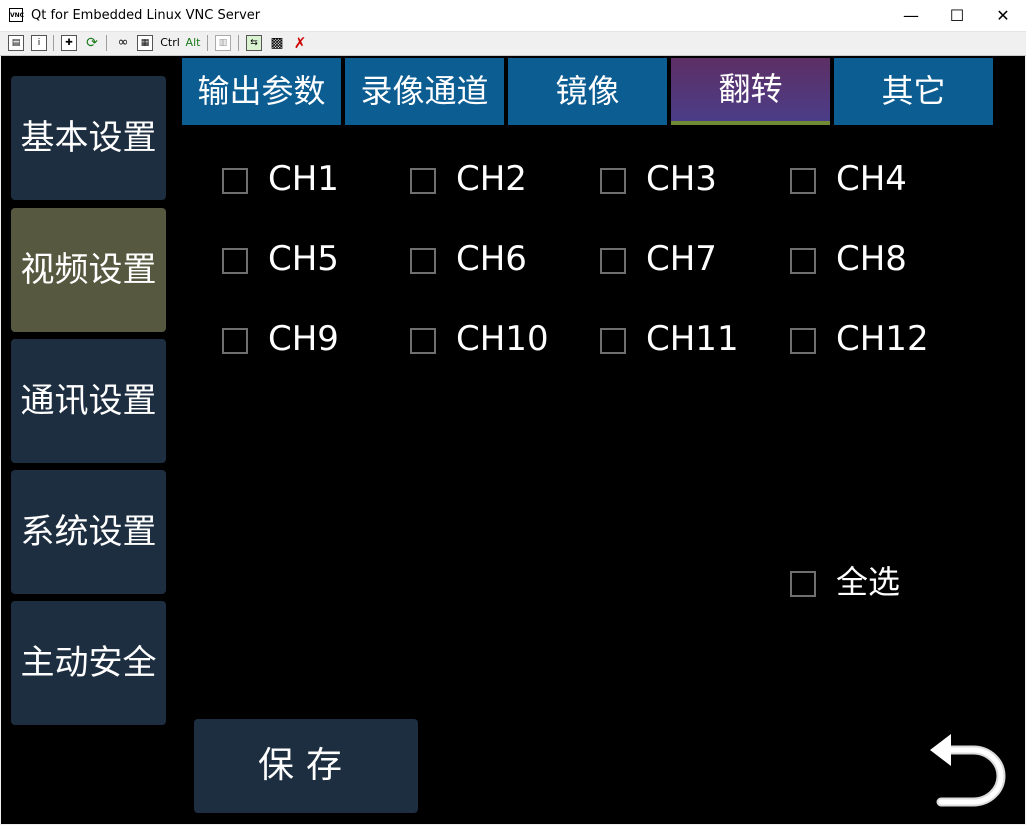  Describe the element at coordinates (88, 663) in the screenshot. I see `sidebar-item-active-safety: 主动安全` at that location.